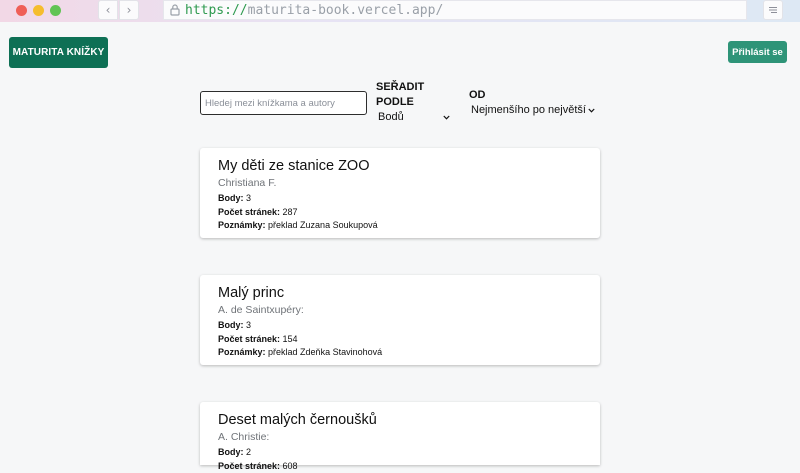  I want to click on close-window-button, so click(21, 10).